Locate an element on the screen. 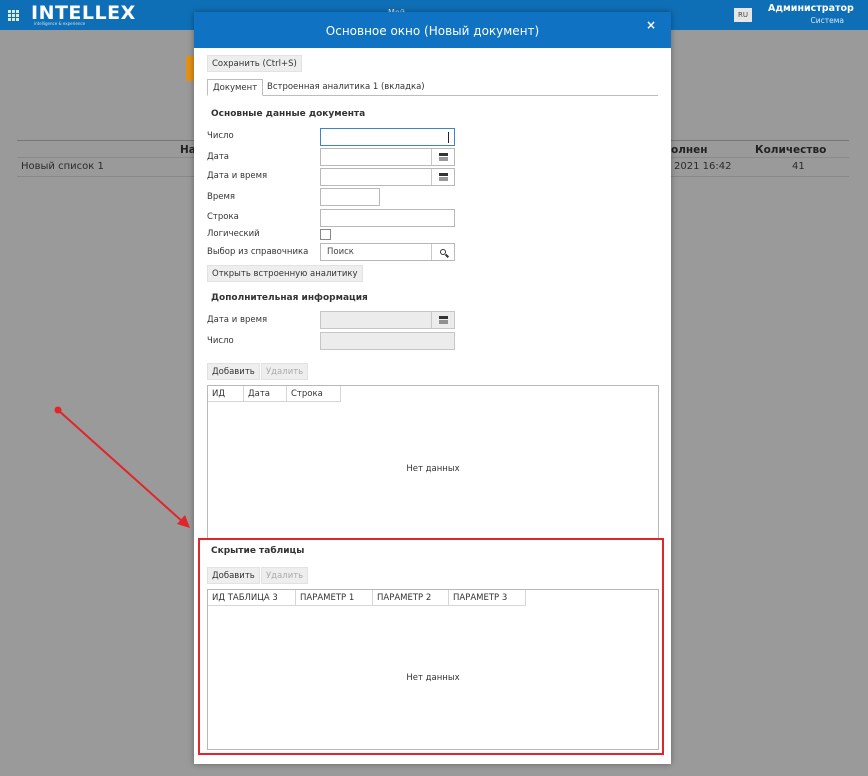 Image resolution: width=868 pixels, height=776 pixels. user-name: Администратор is located at coordinates (811, 8).